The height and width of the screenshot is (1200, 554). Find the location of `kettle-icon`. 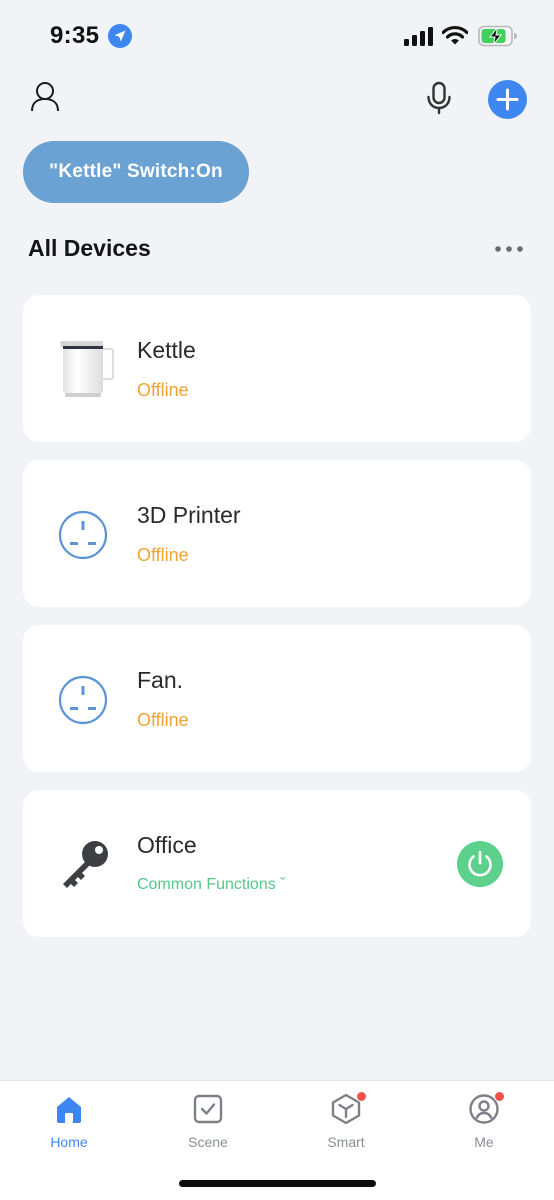

kettle-icon is located at coordinates (87, 369).